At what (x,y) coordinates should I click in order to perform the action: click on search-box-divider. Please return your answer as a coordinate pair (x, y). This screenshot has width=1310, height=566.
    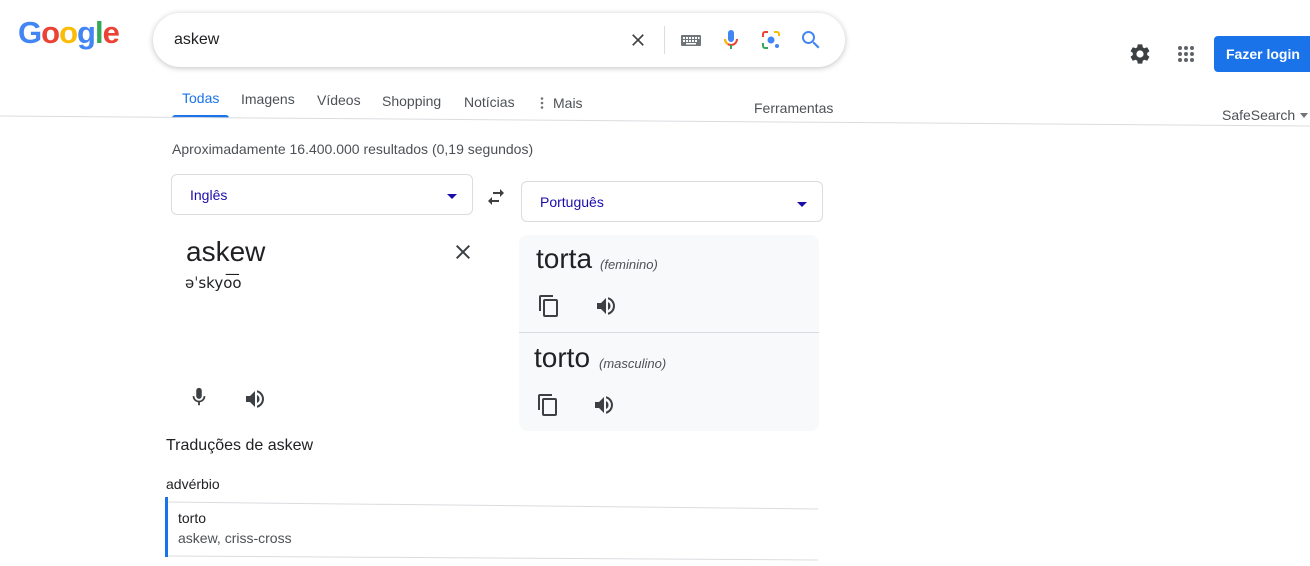
    Looking at the image, I should click on (664, 40).